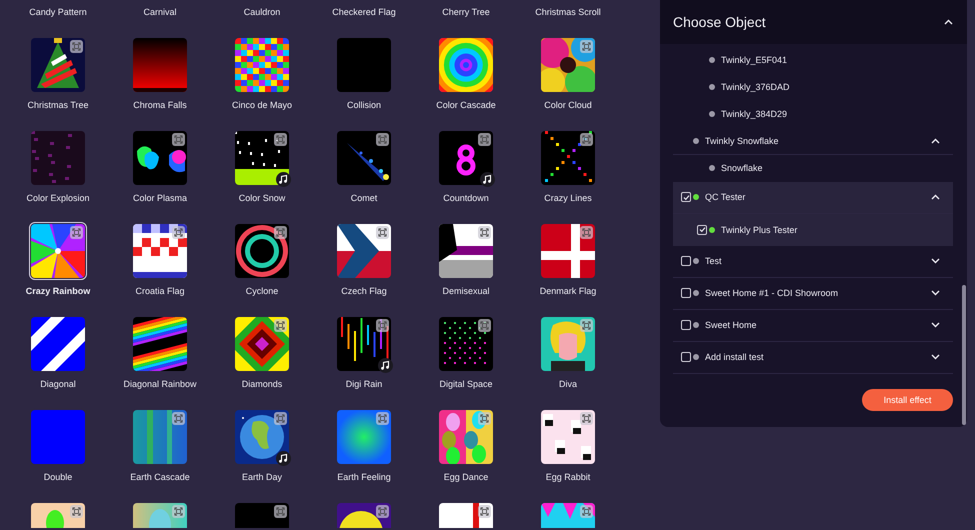 This screenshot has height=530, width=975. What do you see at coordinates (837, 114) in the screenshot?
I see `object-name: Twinkly_384D29` at bounding box center [837, 114].